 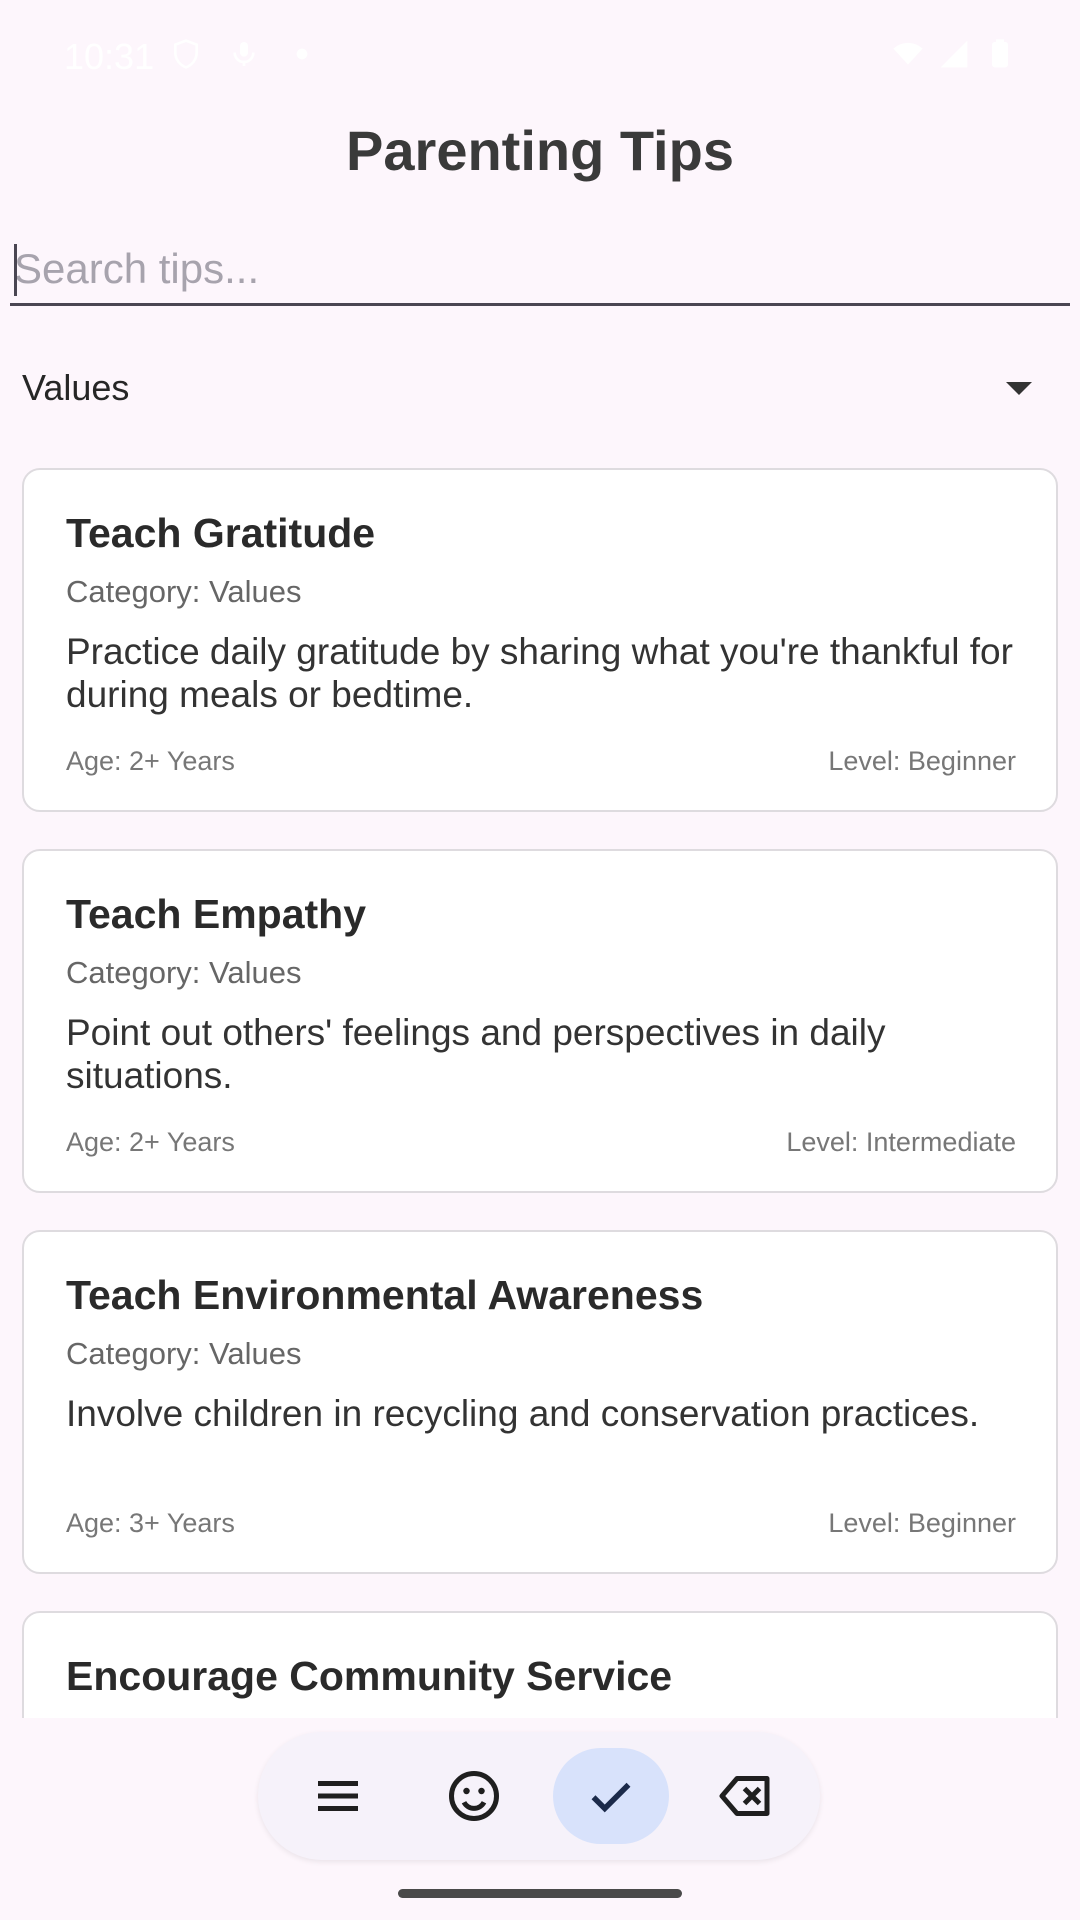 What do you see at coordinates (15, 270) in the screenshot?
I see `text-cursor` at bounding box center [15, 270].